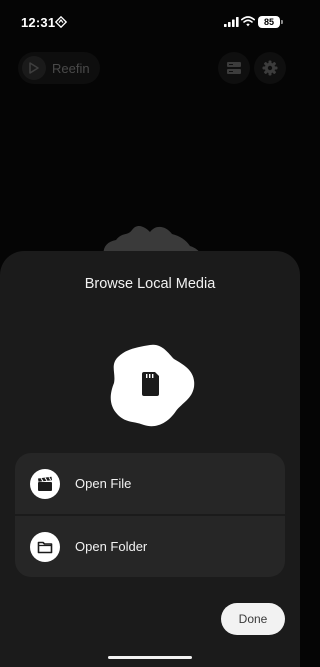 Image resolution: width=320 pixels, height=667 pixels. I want to click on status-time: 12:31, so click(38, 22).